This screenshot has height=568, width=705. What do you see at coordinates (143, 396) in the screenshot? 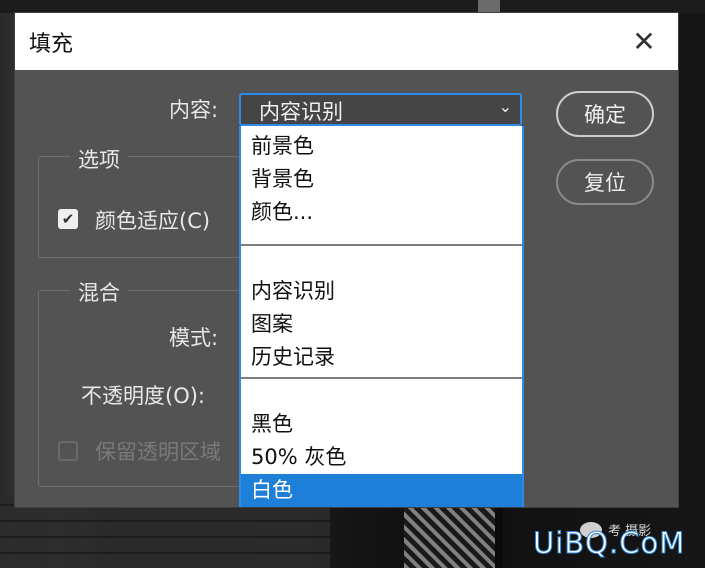
I see `opacity-label: 不透明度(O):` at bounding box center [143, 396].